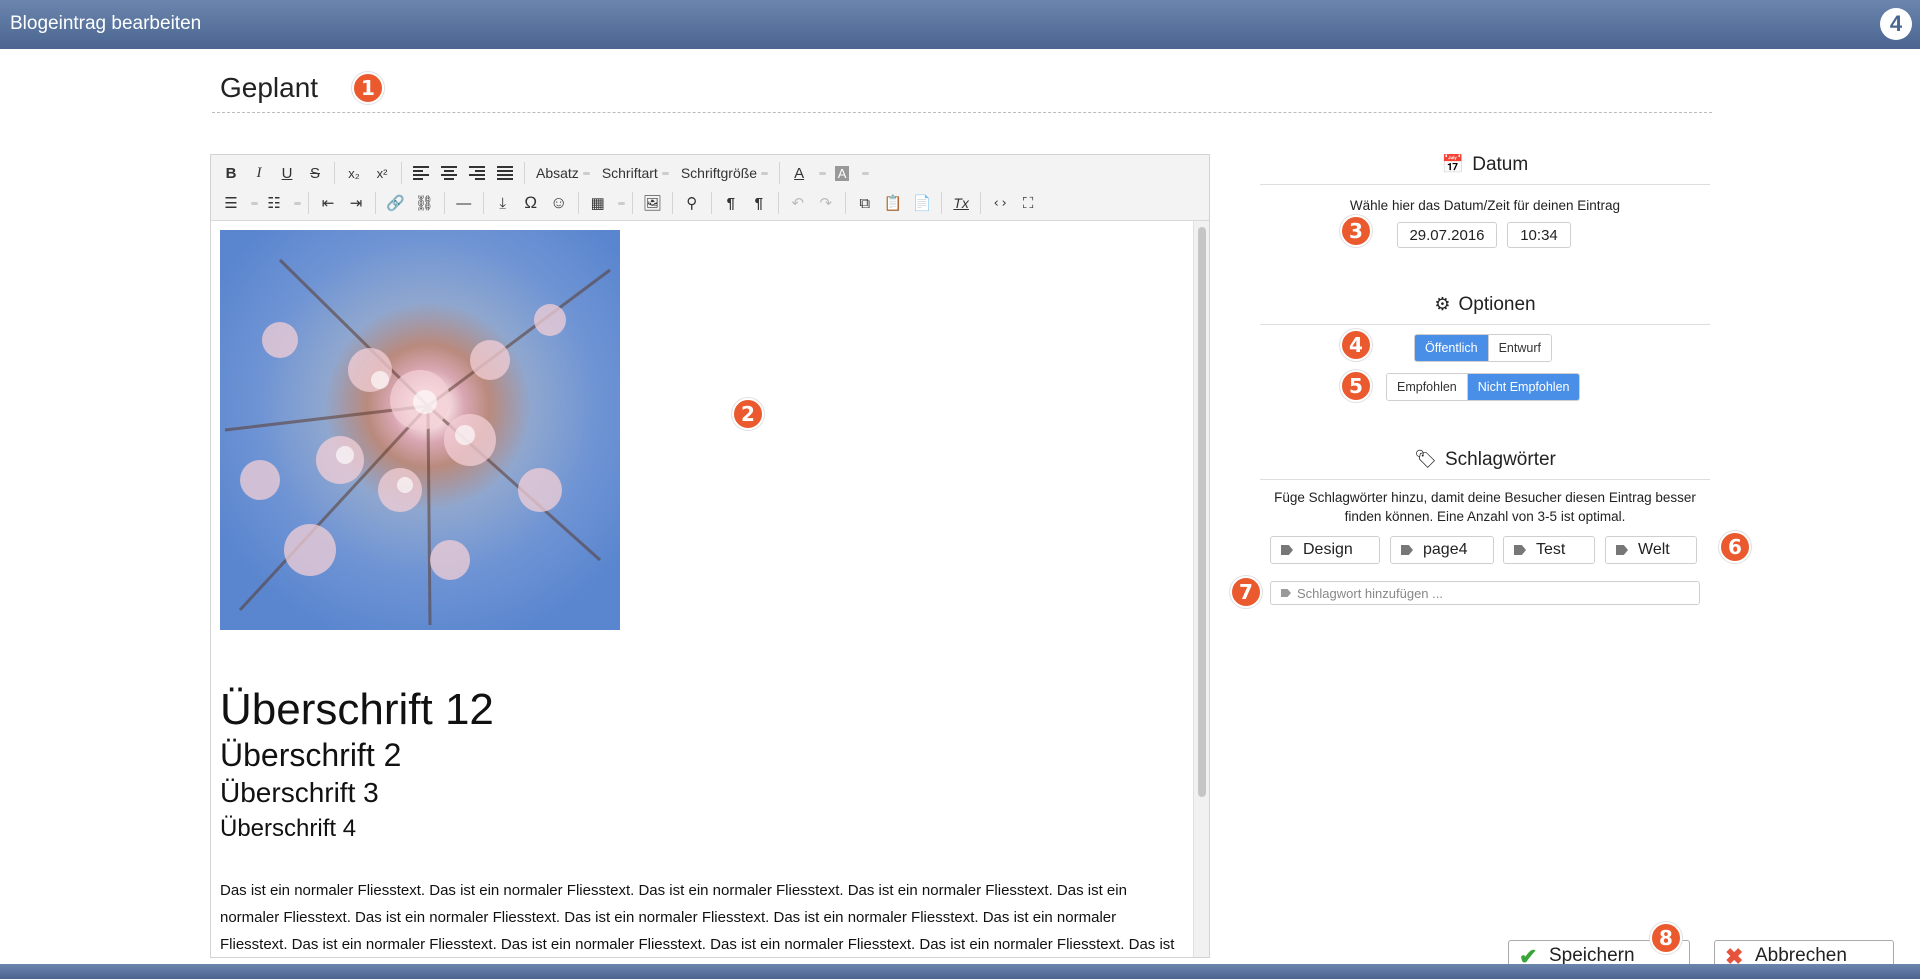 This screenshot has height=979, width=1920. Describe the element at coordinates (1447, 235) in the screenshot. I see `date-field: 29.07.2016` at that location.